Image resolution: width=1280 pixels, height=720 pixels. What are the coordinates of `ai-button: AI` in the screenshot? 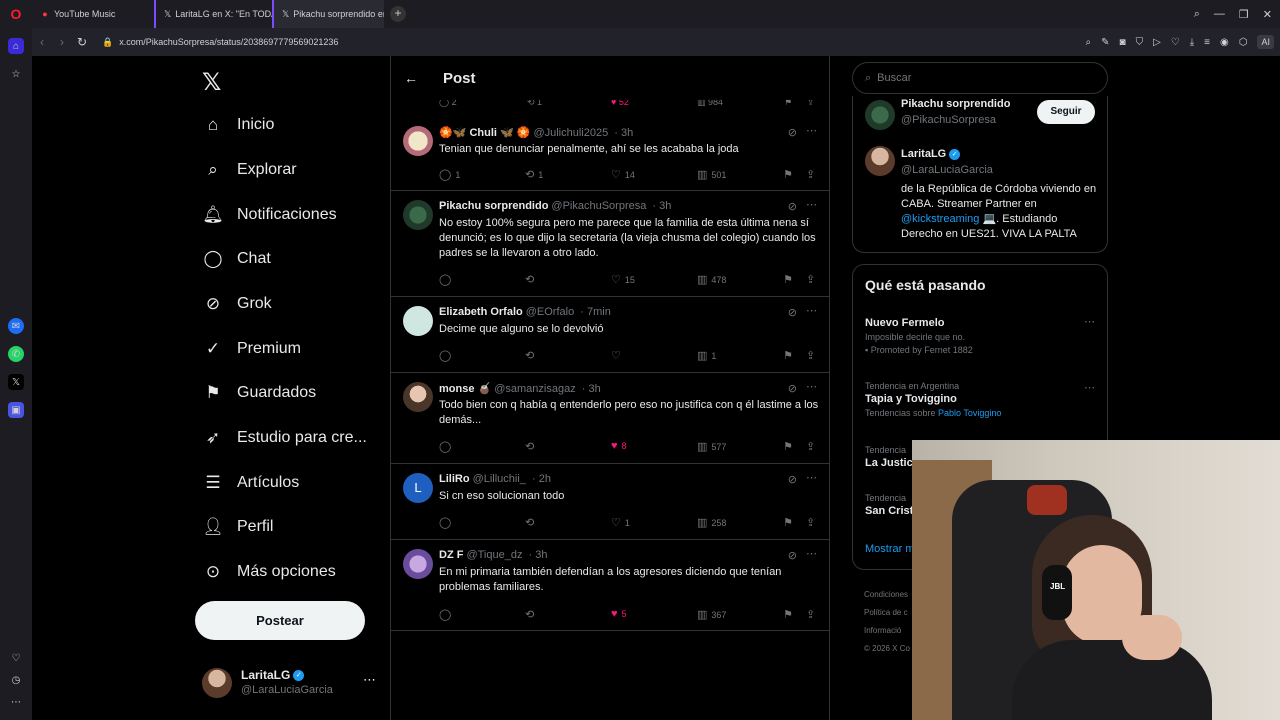 It's located at (1265, 42).